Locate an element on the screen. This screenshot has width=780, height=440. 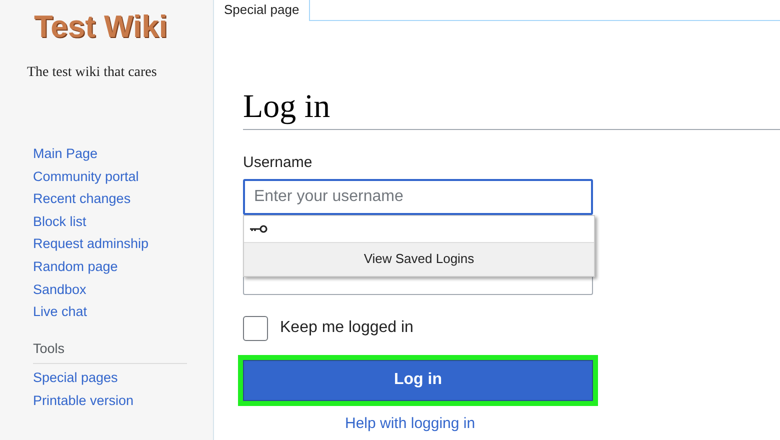
nav-link: Community portal is located at coordinates (86, 177).